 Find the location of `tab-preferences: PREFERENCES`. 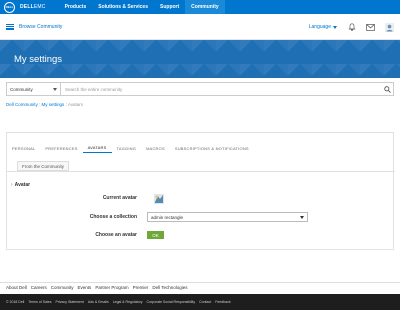

tab-preferences: PREFERENCES is located at coordinates (61, 148).